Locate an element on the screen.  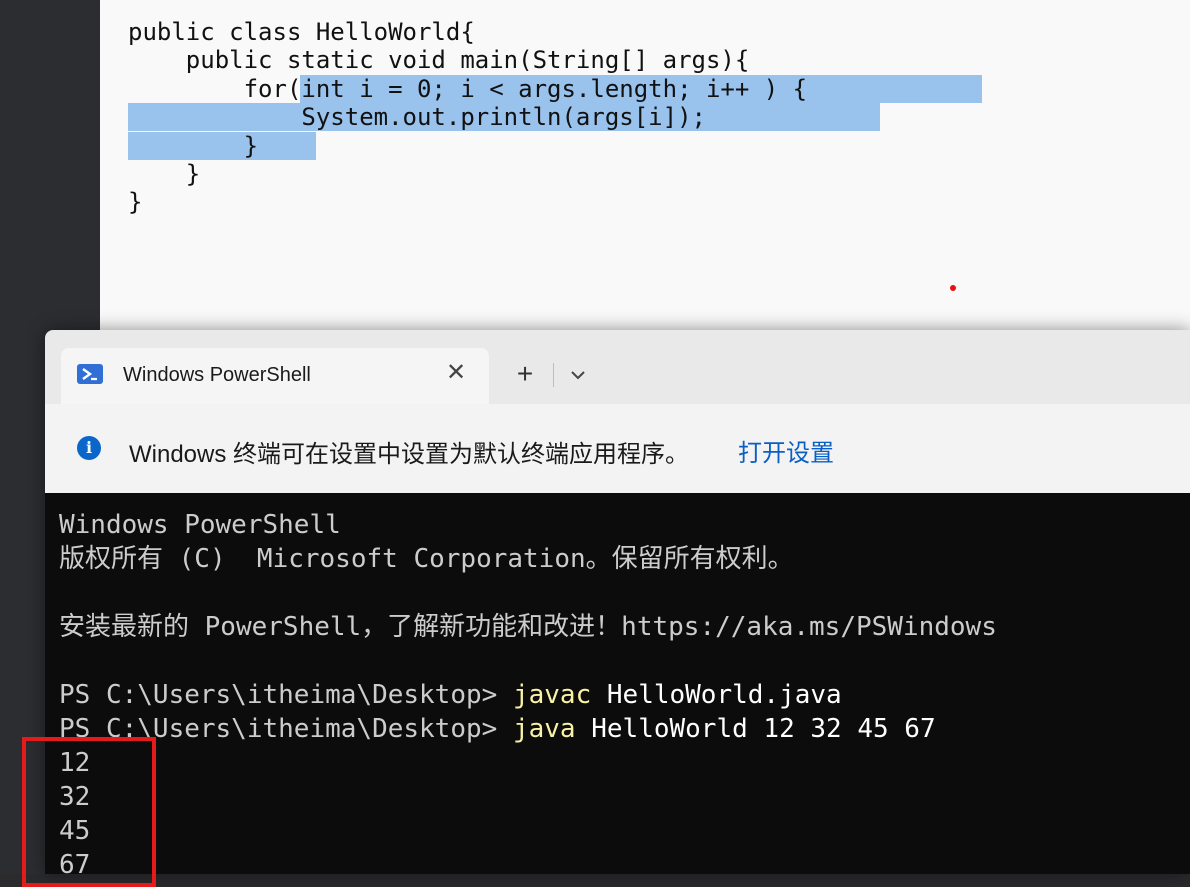
red-cursor-dot is located at coordinates (953, 288).